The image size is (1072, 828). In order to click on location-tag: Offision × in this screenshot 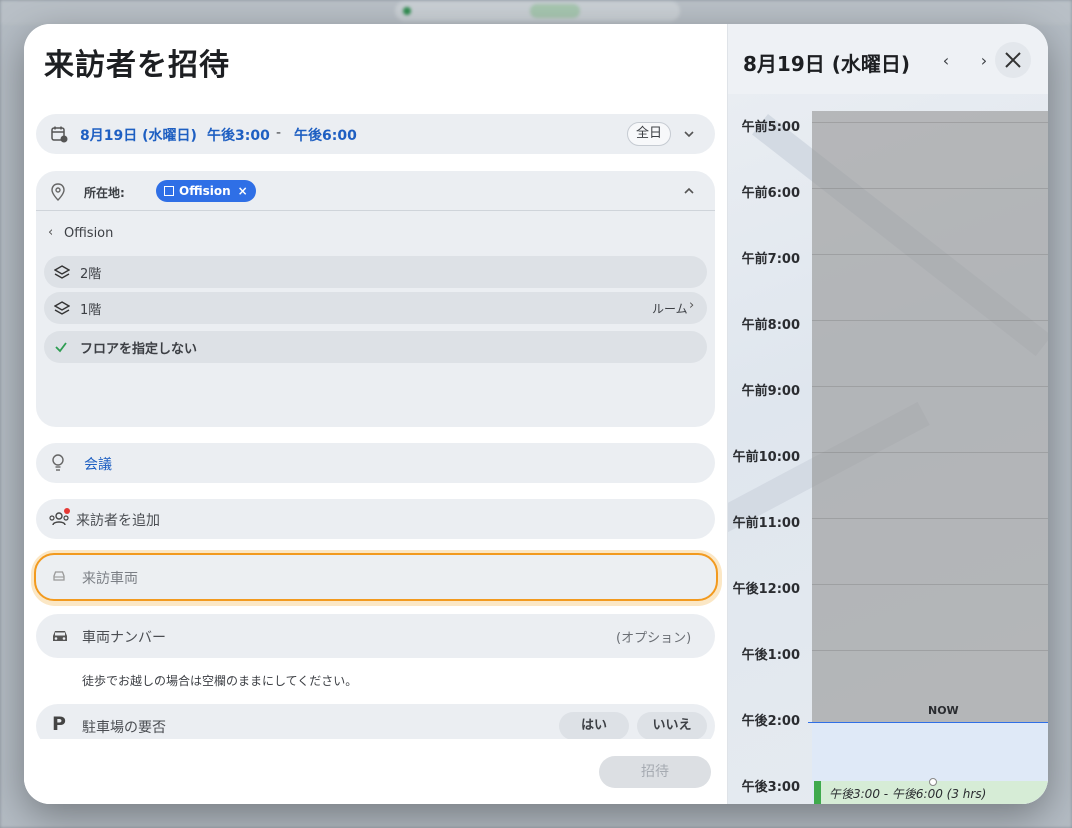, I will do `click(206, 191)`.